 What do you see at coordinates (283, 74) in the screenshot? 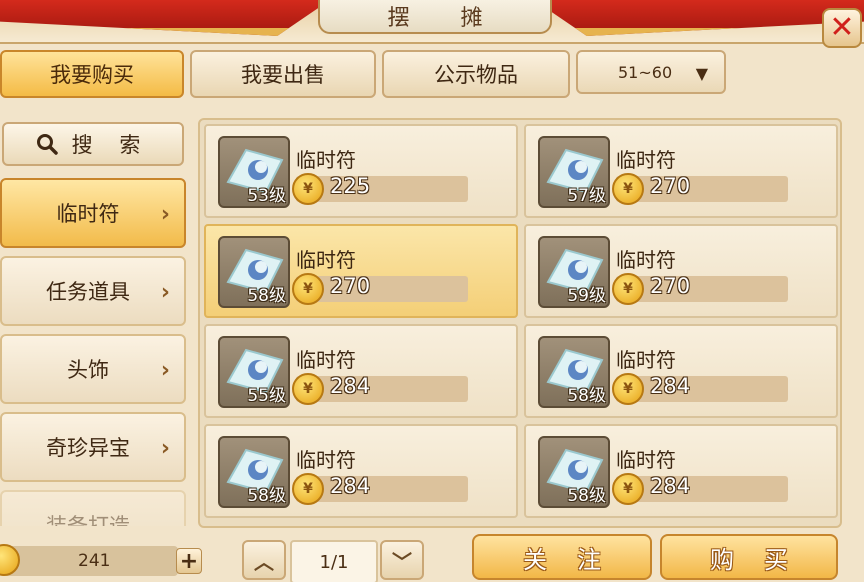
I see `tab-sell: 我要出售` at bounding box center [283, 74].